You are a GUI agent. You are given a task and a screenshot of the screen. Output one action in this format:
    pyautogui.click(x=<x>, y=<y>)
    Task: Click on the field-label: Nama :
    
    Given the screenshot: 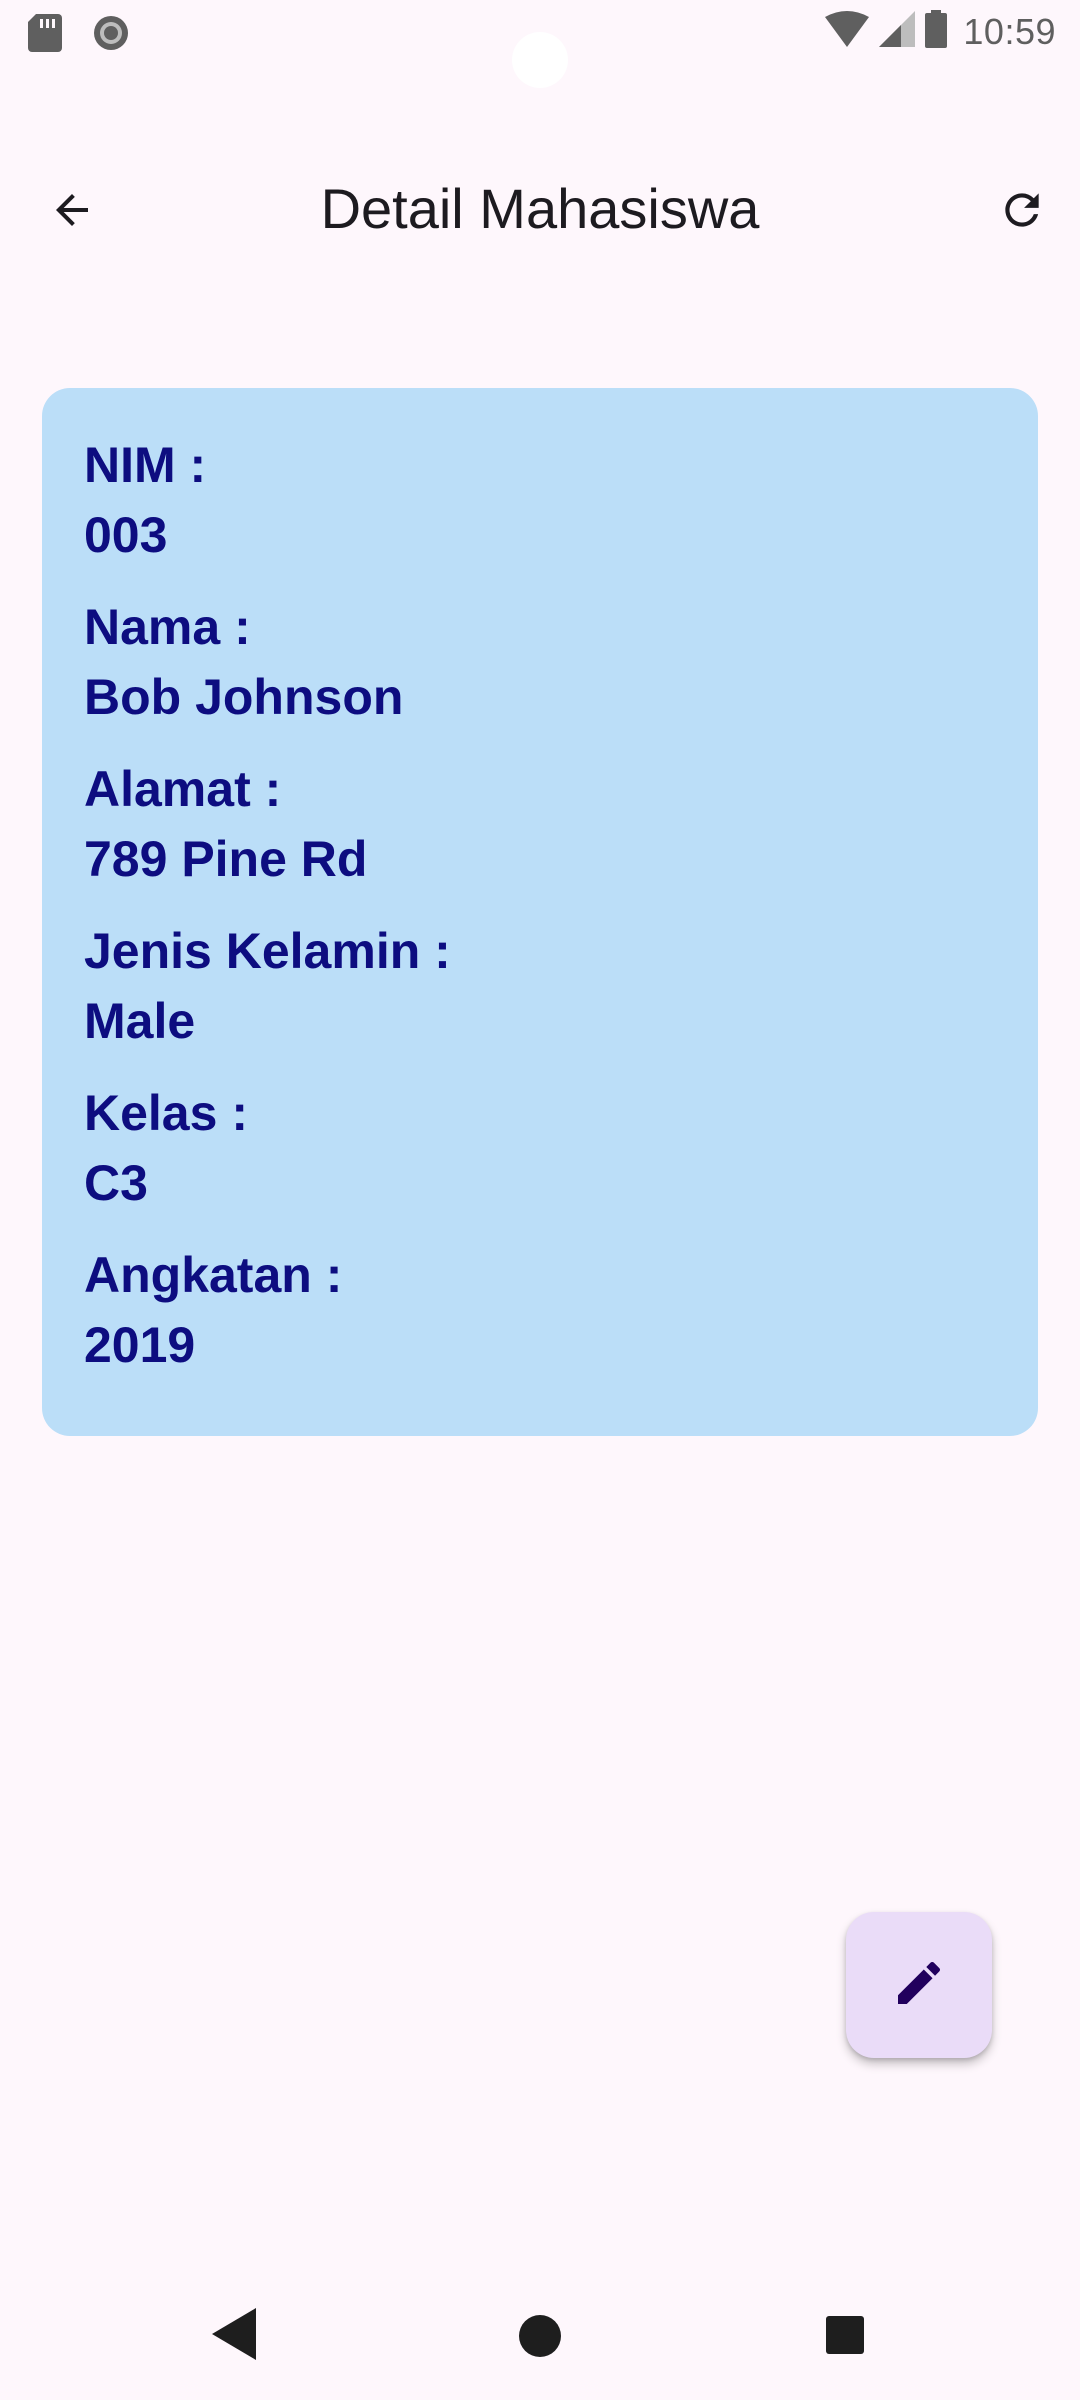 What is the action you would take?
    pyautogui.click(x=167, y=627)
    